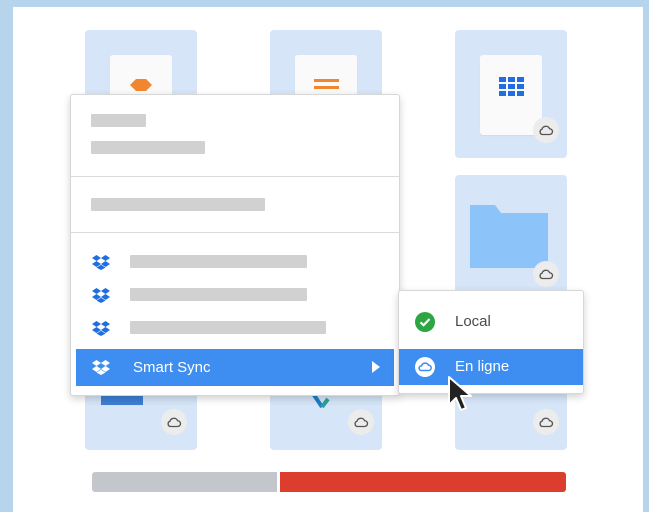  What do you see at coordinates (491, 342) in the screenshot?
I see `smart-sync-submenu: Local En ligne` at bounding box center [491, 342].